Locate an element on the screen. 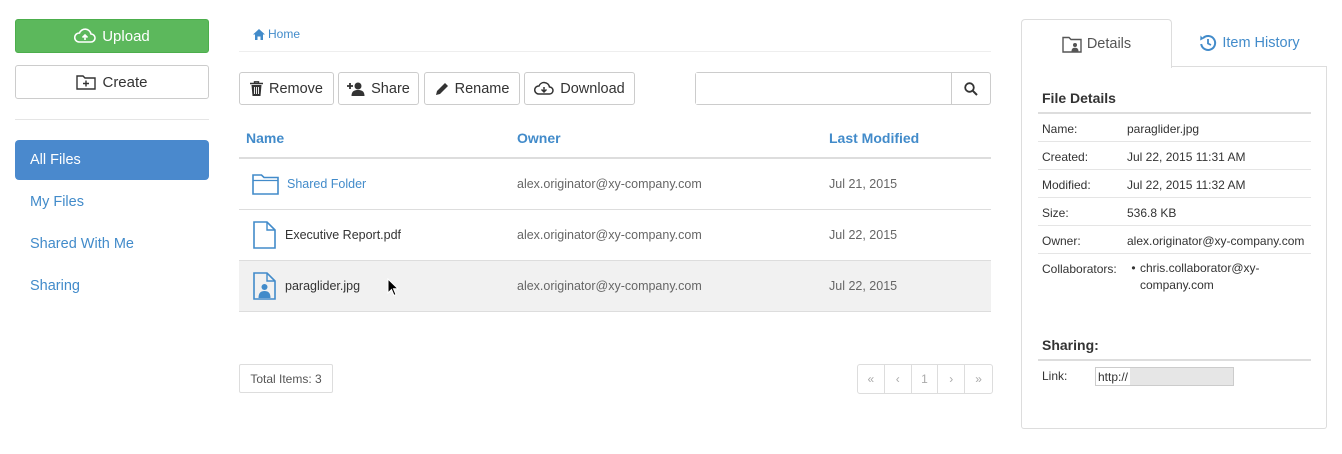 The image size is (1342, 454). tab-divider is located at coordinates (1249, 66).